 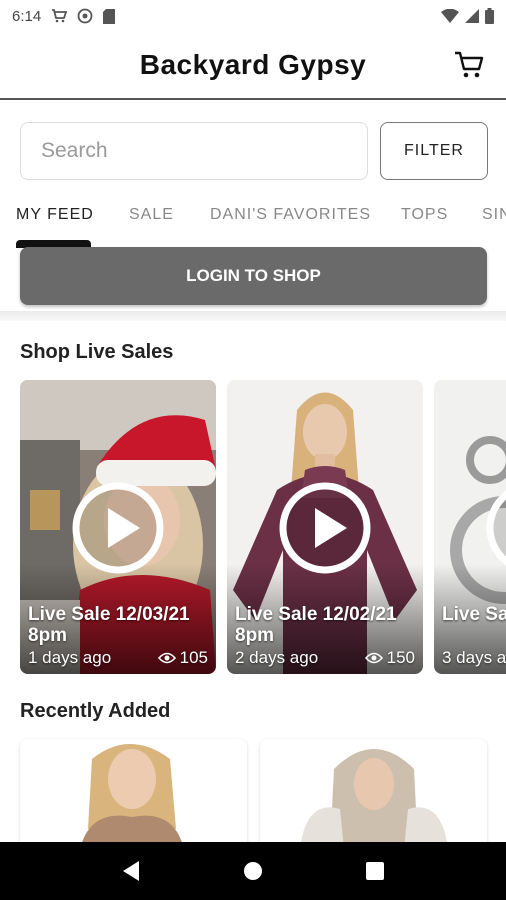 What do you see at coordinates (194, 151) in the screenshot?
I see `search-input` at bounding box center [194, 151].